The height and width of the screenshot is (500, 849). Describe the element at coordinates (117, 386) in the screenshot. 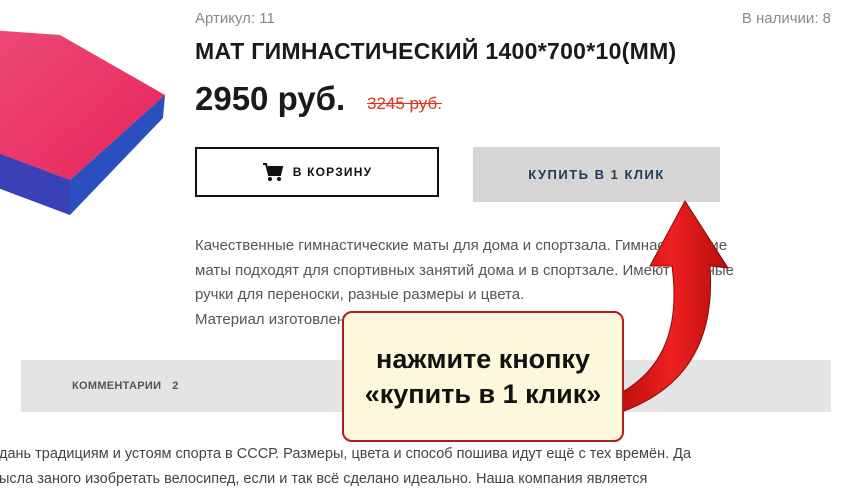

I see `tab-comments-label: КОММЕНТАРИИ` at that location.